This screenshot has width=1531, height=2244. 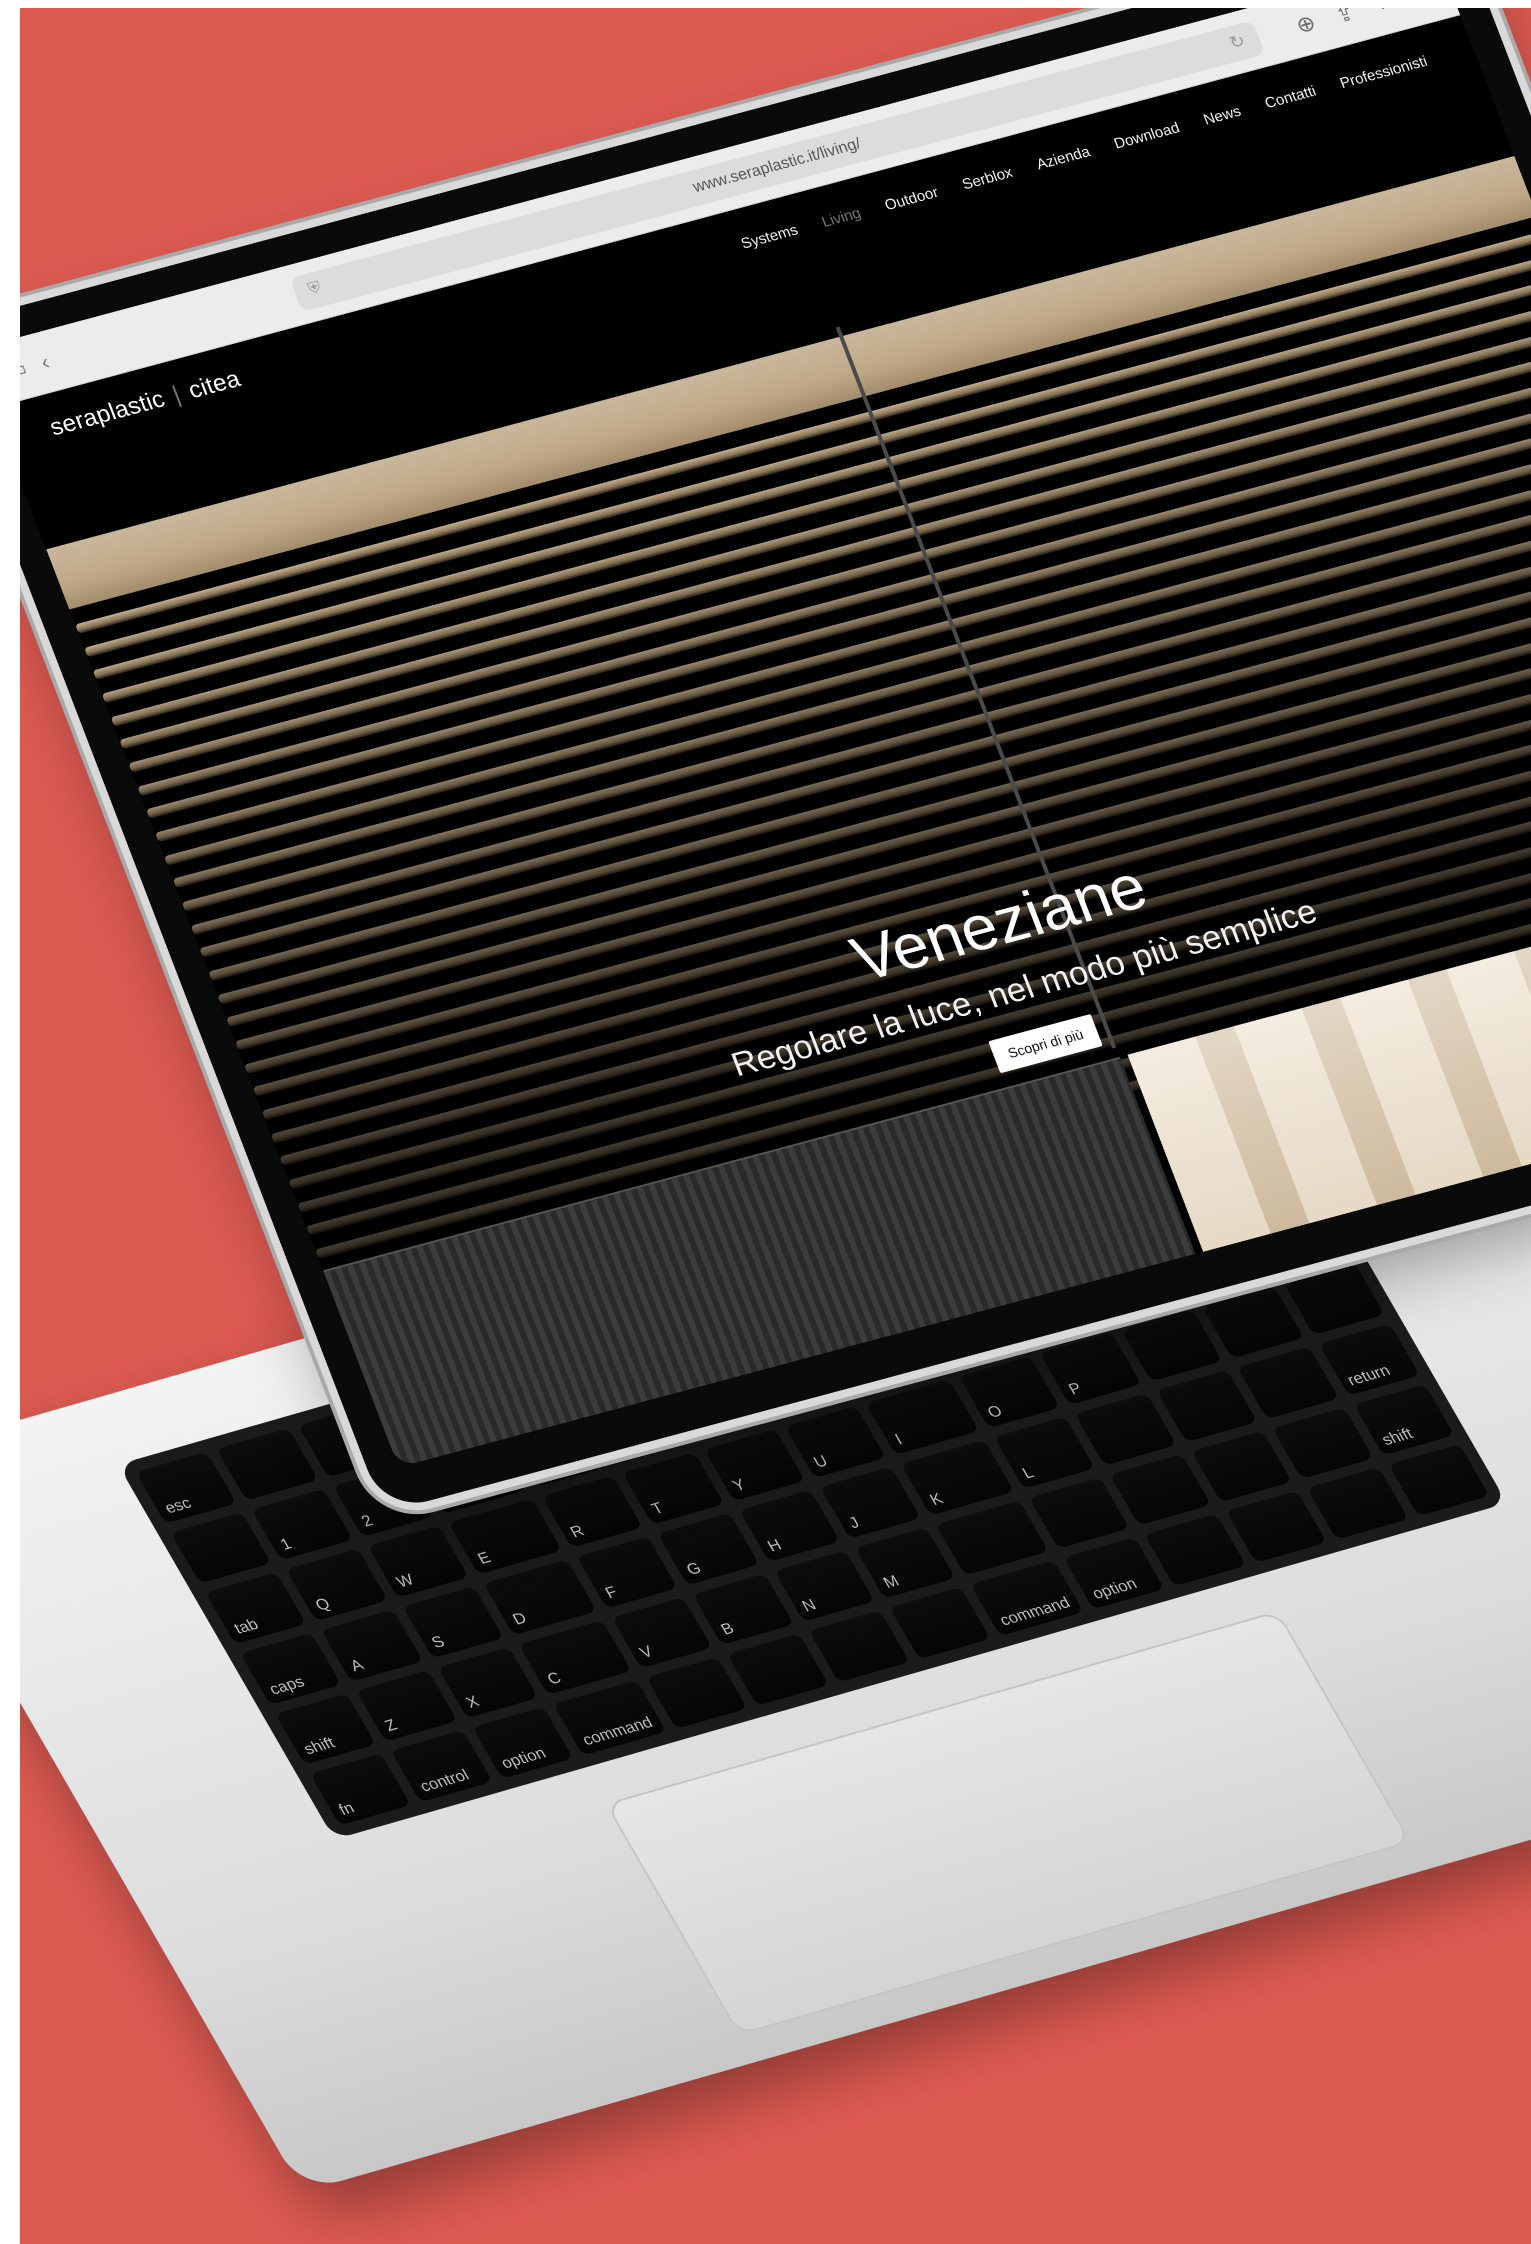 I want to click on keyboard-key: A, so click(x=372, y=1645).